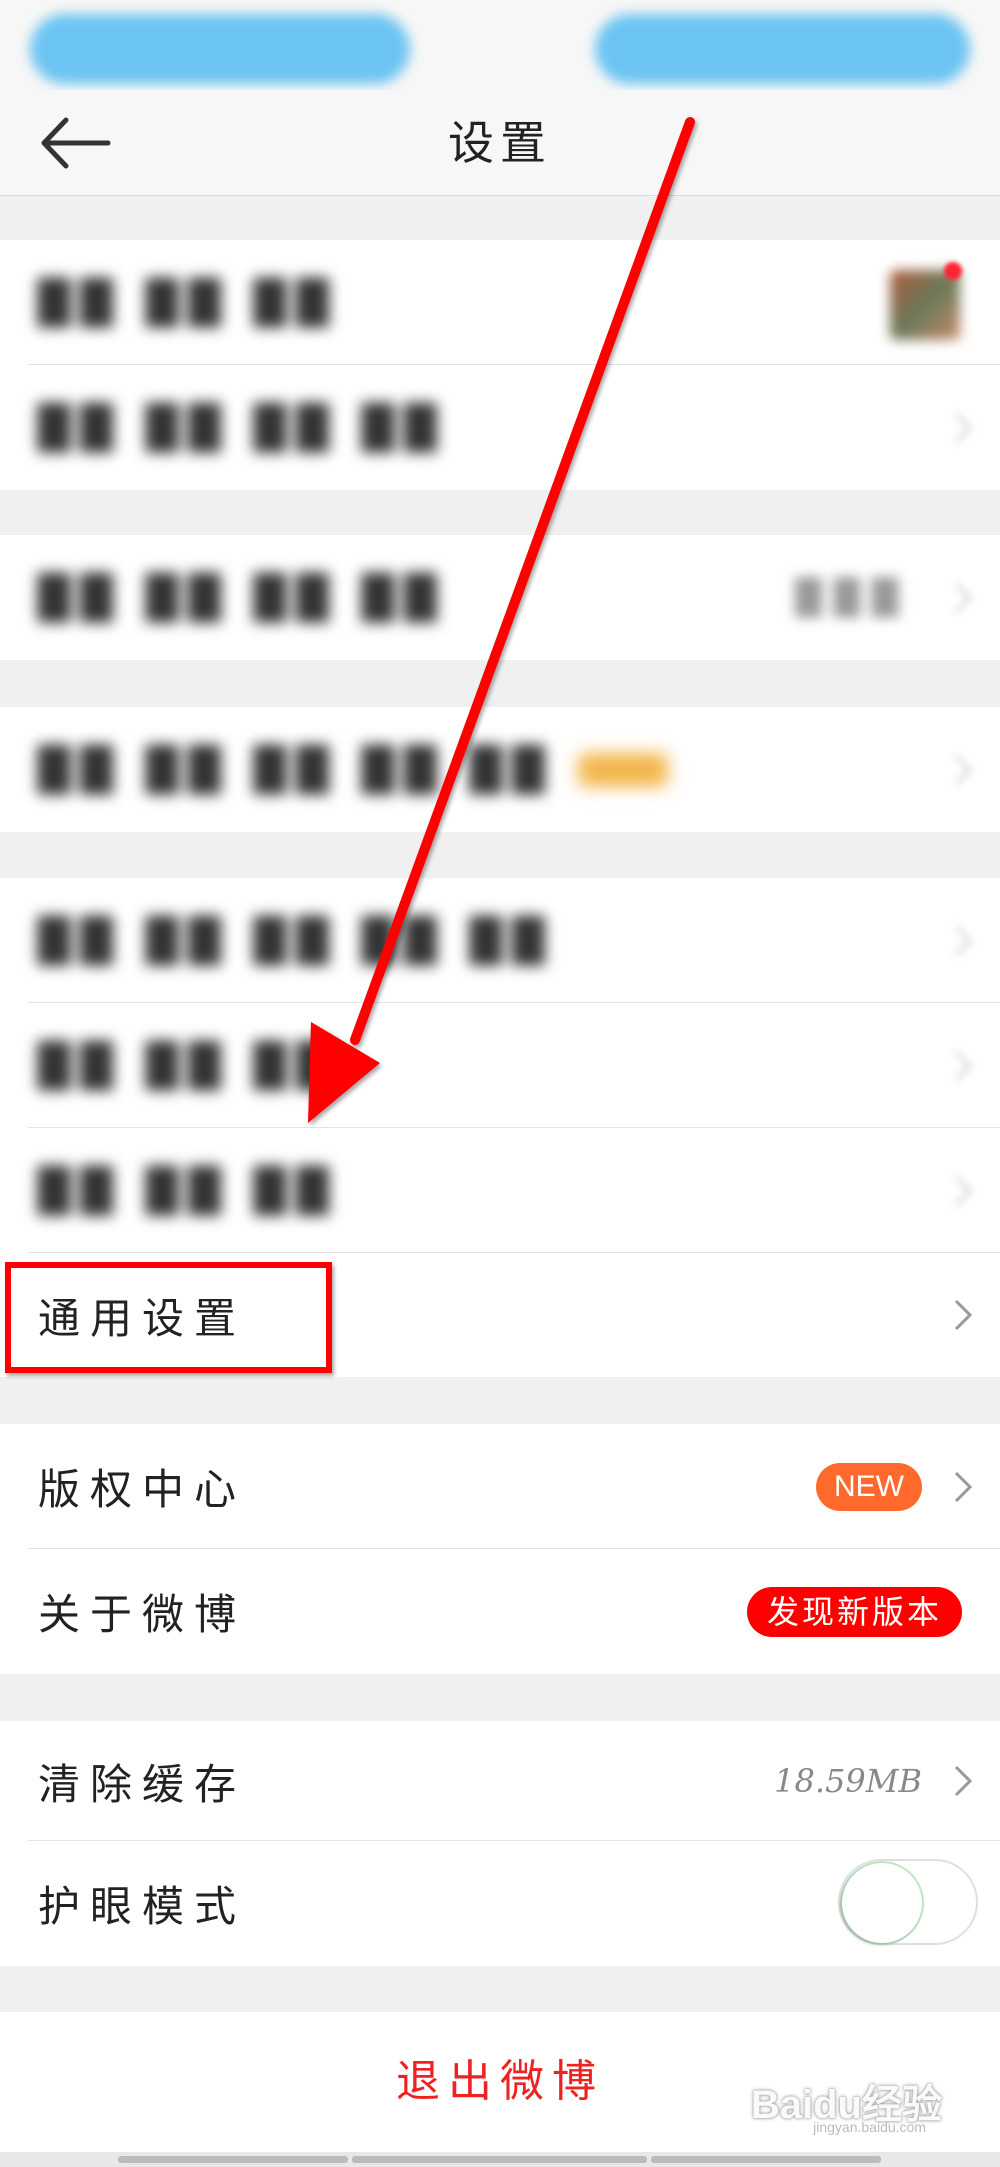  Describe the element at coordinates (142, 1784) in the screenshot. I see `clear-cache-label: 清除缓存` at that location.